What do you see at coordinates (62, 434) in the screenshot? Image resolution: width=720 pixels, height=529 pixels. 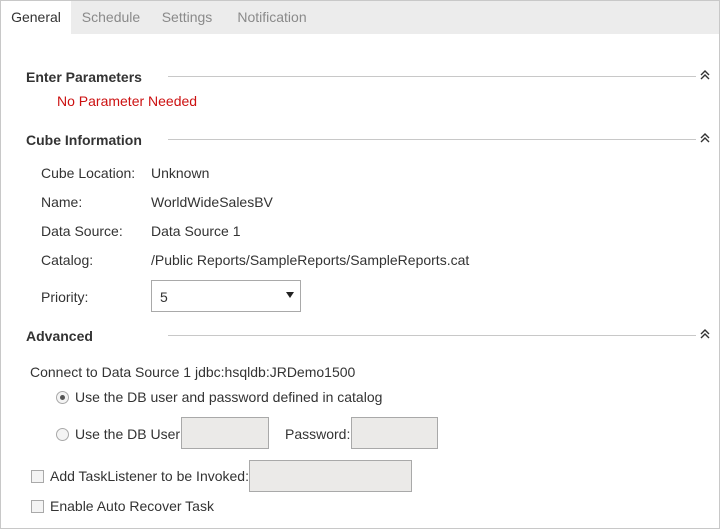 I see `radio-use-db-user` at bounding box center [62, 434].